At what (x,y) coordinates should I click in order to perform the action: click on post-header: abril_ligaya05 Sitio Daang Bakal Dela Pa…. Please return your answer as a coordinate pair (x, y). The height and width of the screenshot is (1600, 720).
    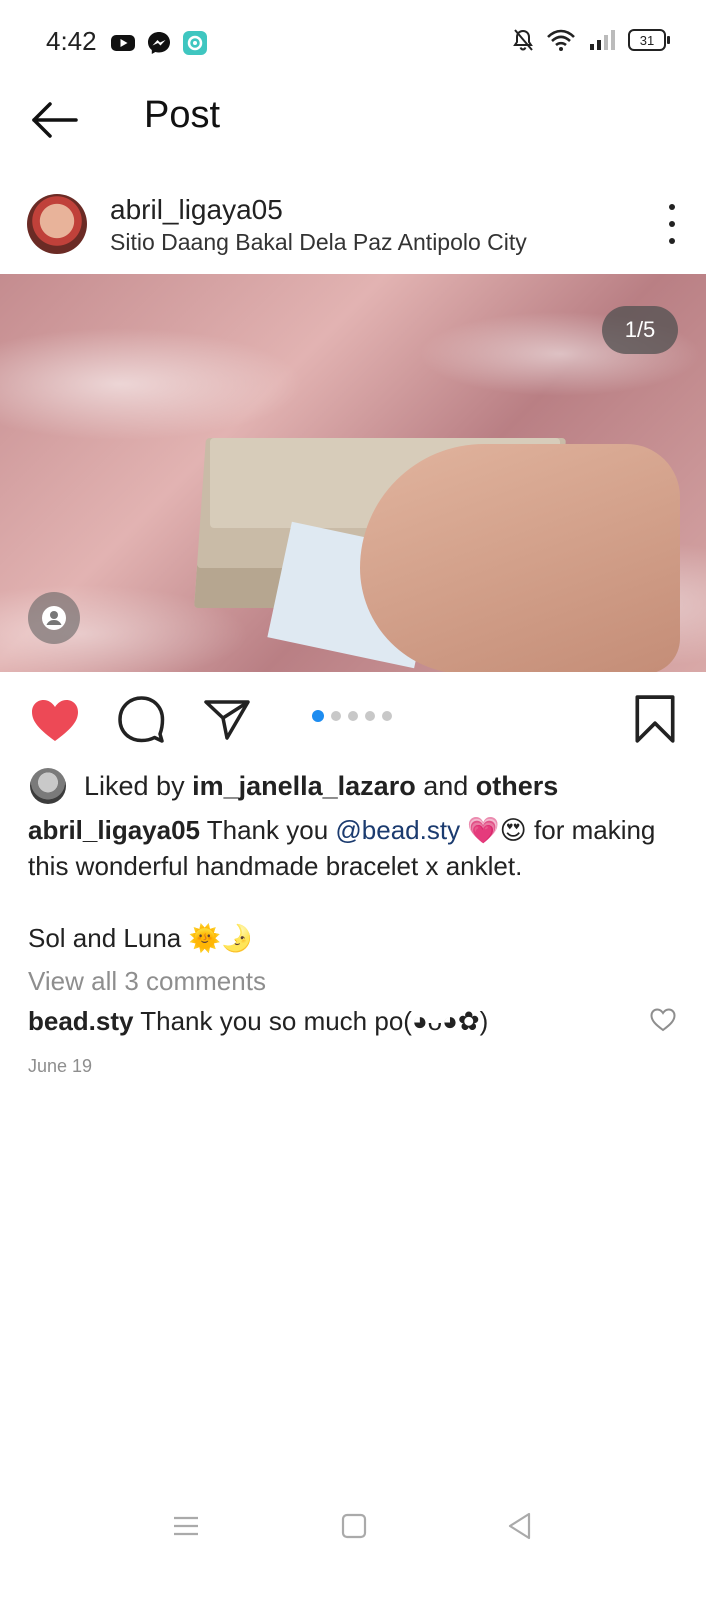
    Looking at the image, I should click on (360, 230).